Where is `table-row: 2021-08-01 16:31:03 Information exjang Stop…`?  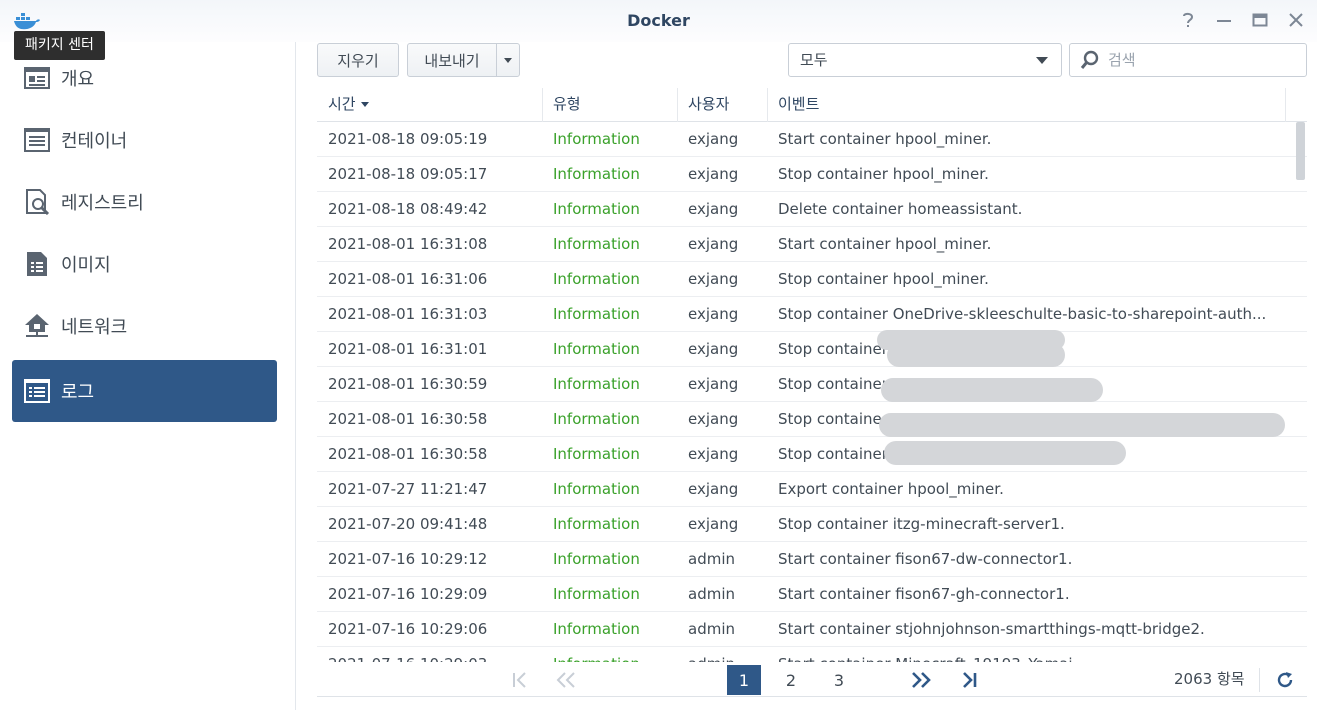 table-row: 2021-08-01 16:31:03 Information exjang Stop… is located at coordinates (812, 314).